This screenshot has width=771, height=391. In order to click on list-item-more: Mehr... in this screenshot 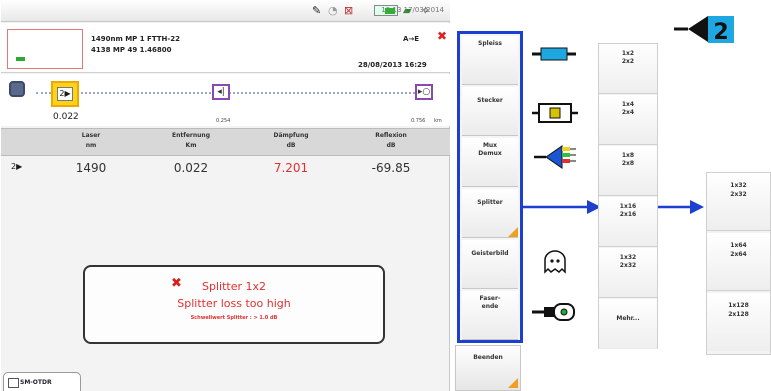, I will do `click(628, 324)`.